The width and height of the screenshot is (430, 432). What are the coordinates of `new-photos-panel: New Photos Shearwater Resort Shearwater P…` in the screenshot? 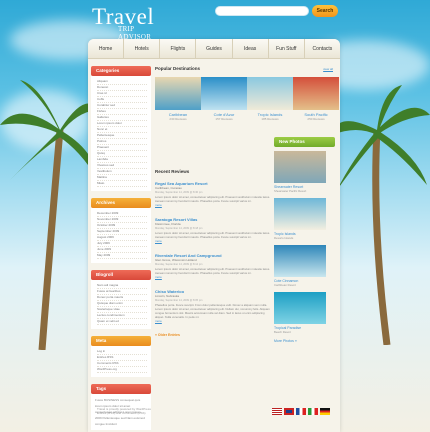 It's located at (304, 240).